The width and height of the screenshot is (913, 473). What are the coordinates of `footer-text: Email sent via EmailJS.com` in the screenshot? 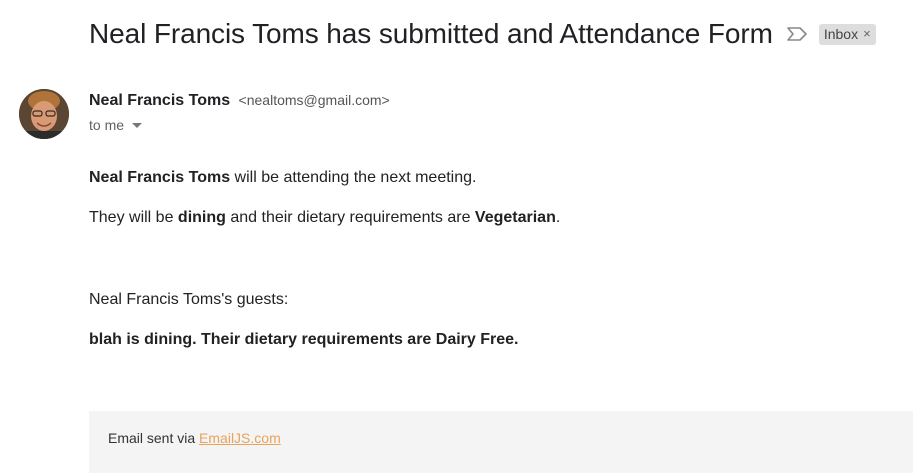 It's located at (194, 438).